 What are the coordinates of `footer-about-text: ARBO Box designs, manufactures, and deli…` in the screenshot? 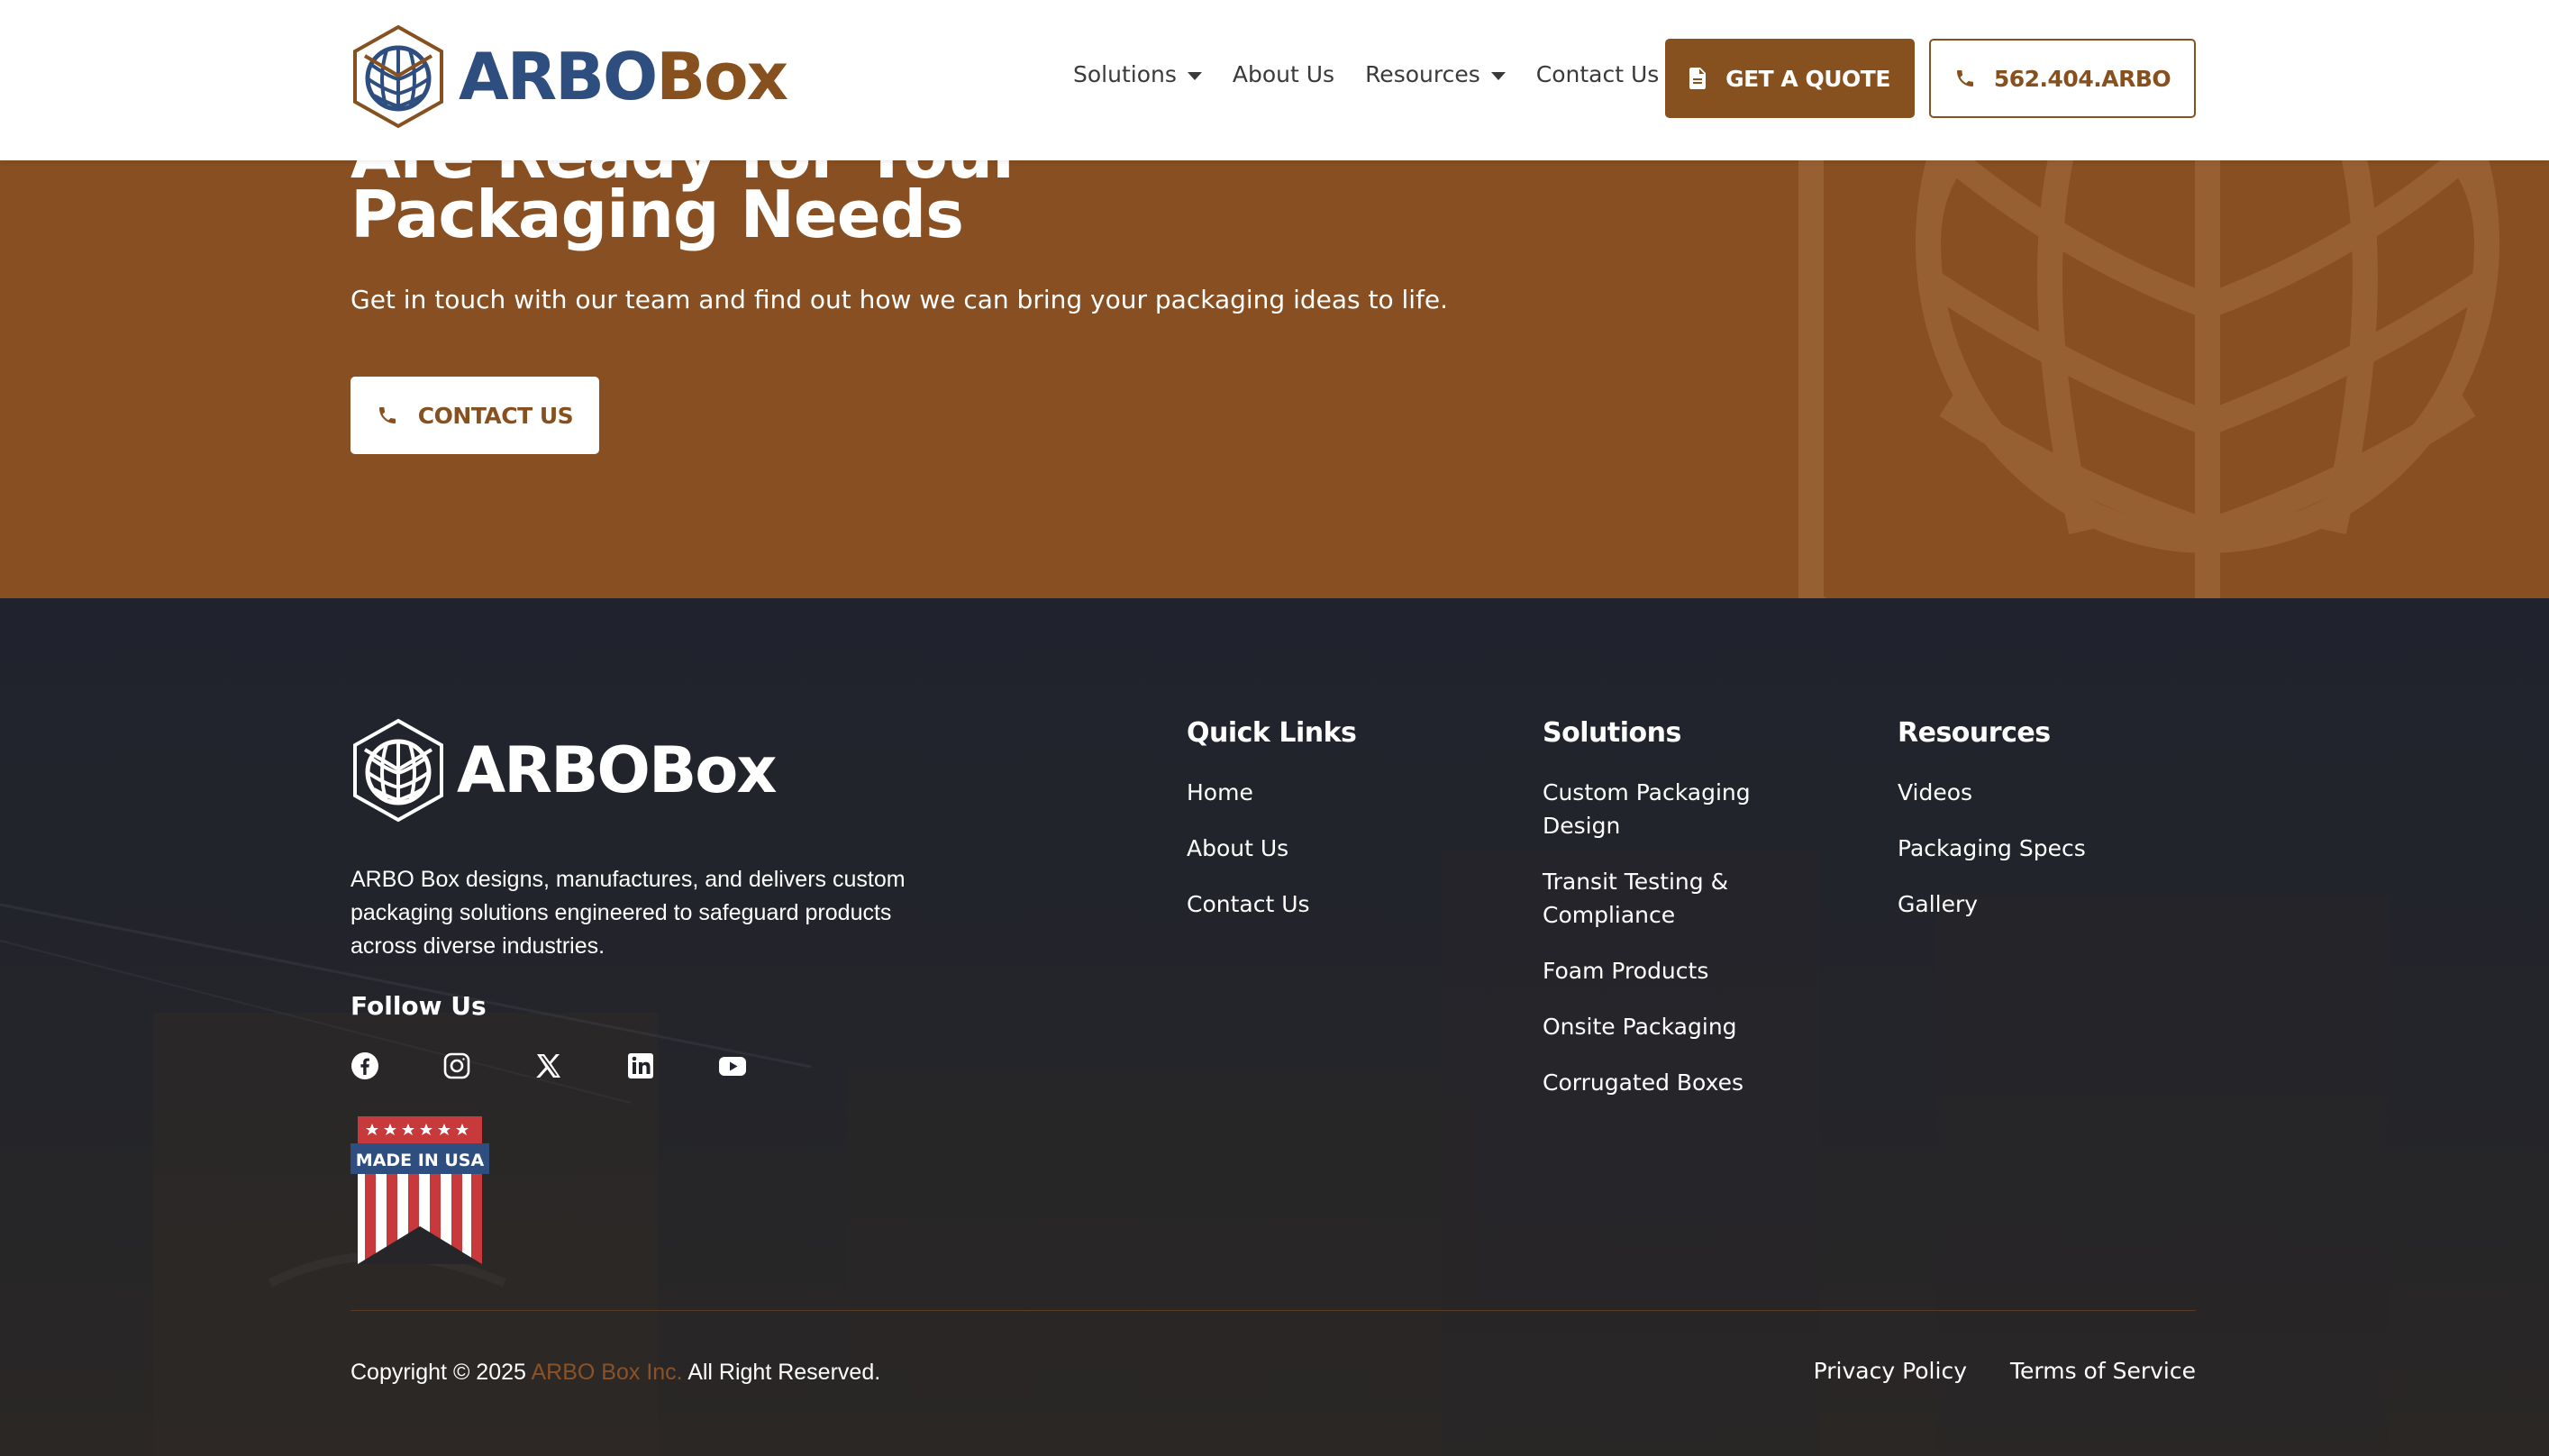 It's located at (628, 913).